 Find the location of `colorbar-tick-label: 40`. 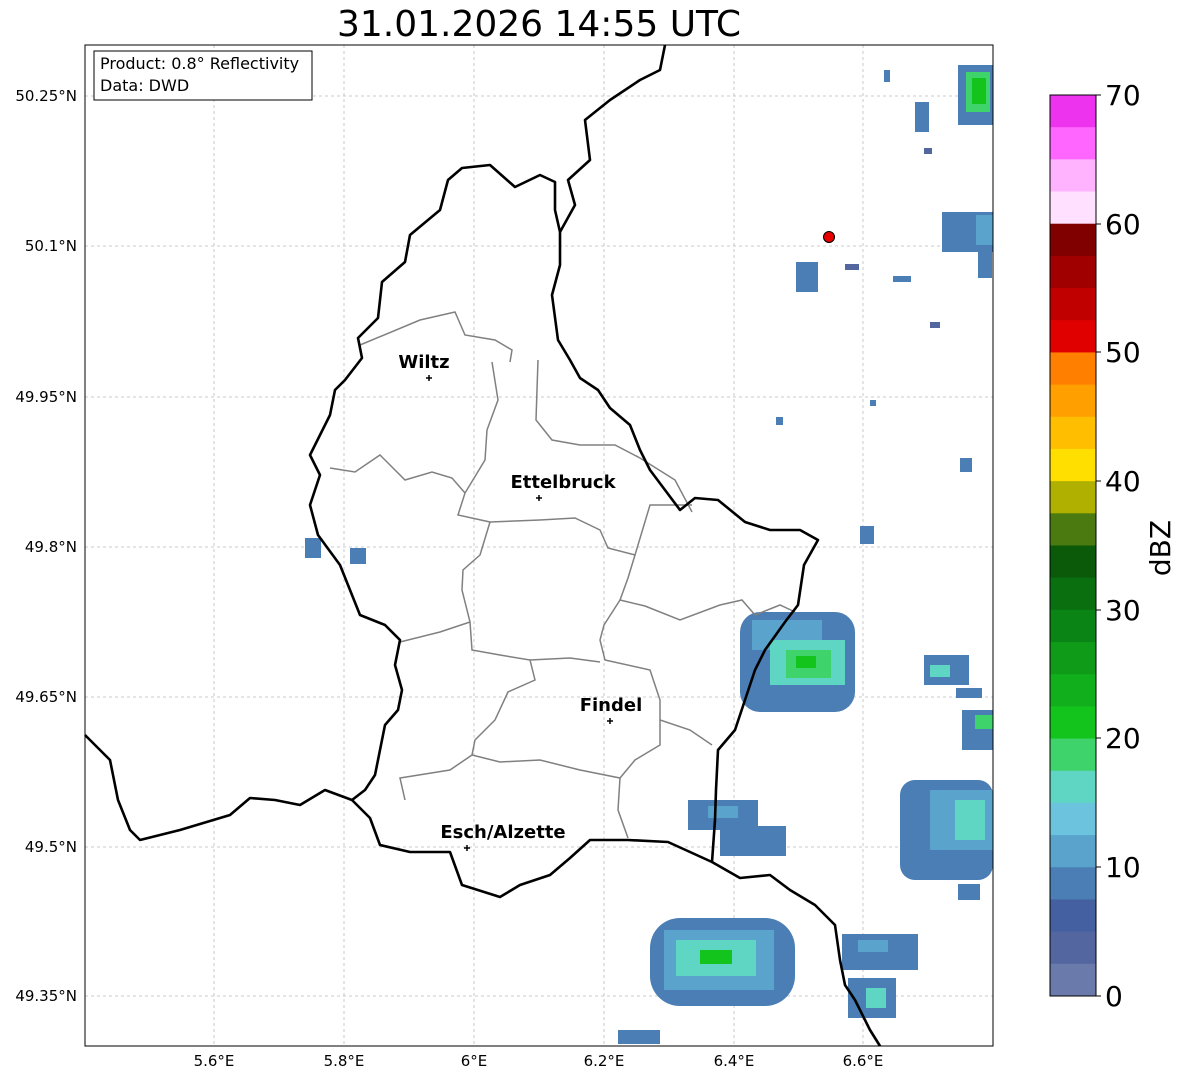

colorbar-tick-label: 40 is located at coordinates (1123, 481).